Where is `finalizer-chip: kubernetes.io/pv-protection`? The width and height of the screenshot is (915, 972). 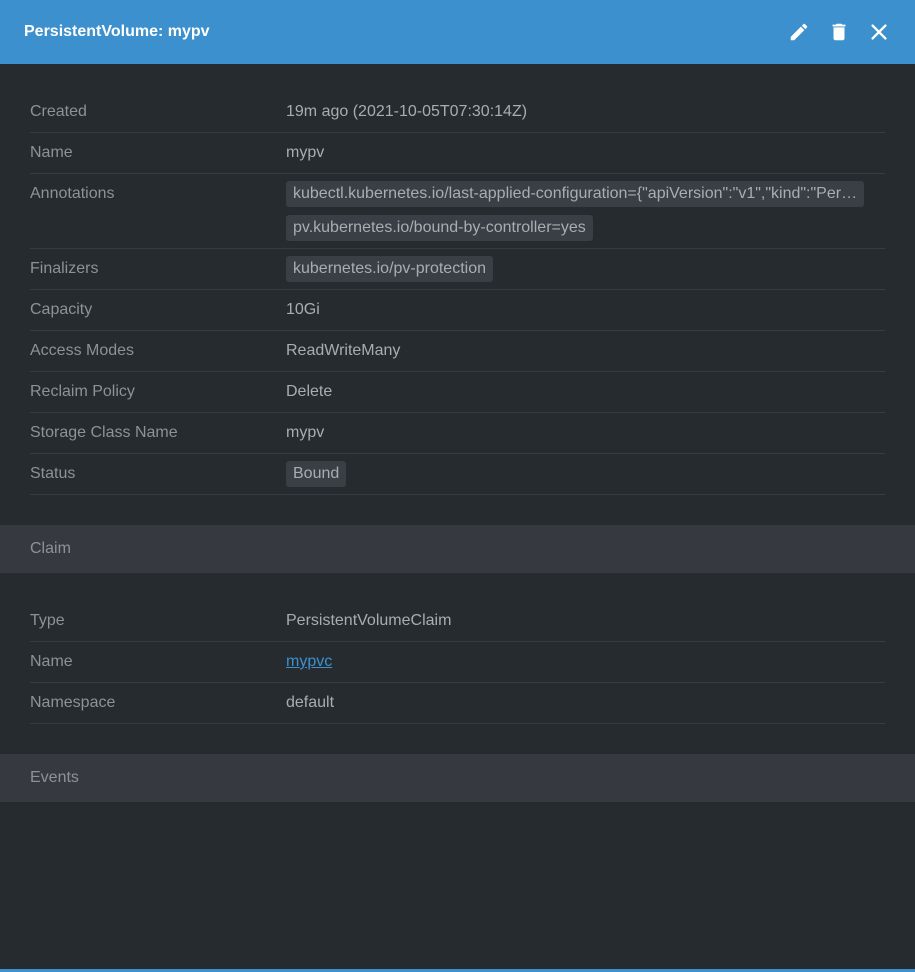
finalizer-chip: kubernetes.io/pv-protection is located at coordinates (389, 269).